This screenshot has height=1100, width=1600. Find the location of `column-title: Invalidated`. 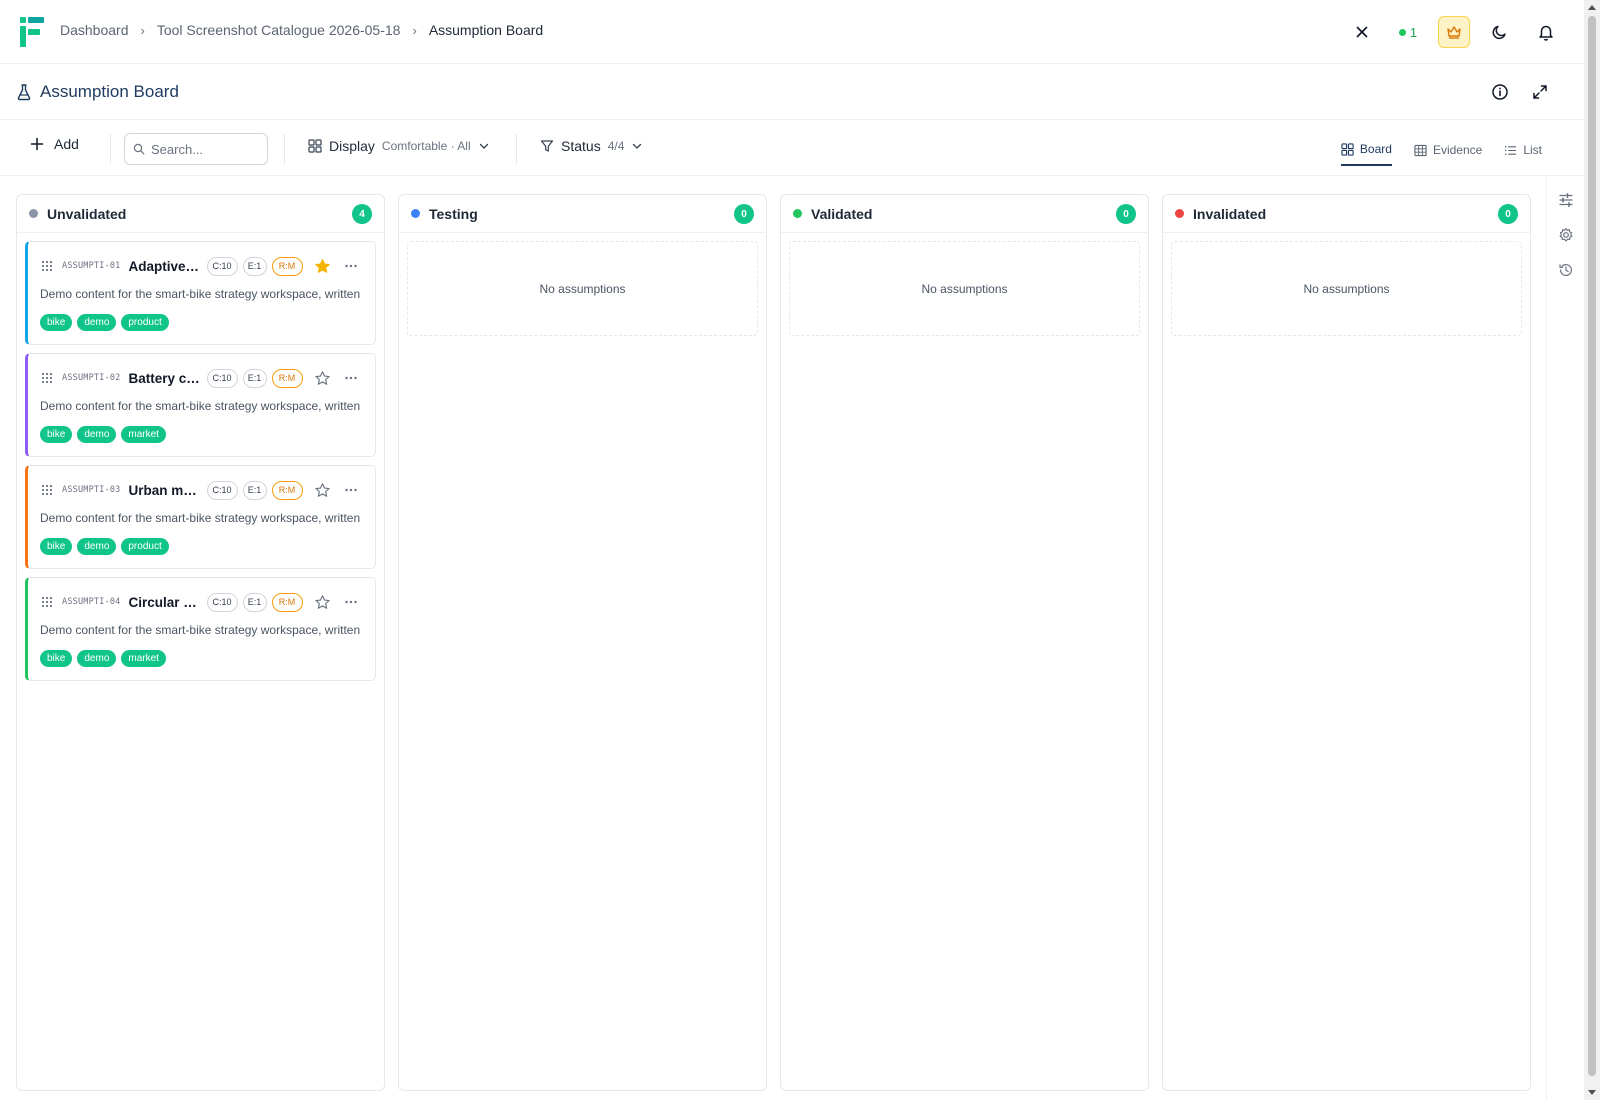

column-title: Invalidated is located at coordinates (1230, 213).